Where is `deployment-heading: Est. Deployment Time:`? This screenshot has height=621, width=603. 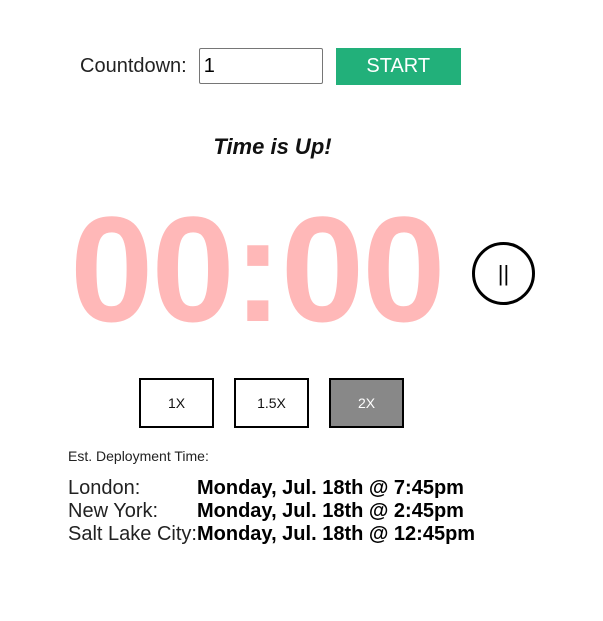 deployment-heading: Est. Deployment Time: is located at coordinates (138, 456).